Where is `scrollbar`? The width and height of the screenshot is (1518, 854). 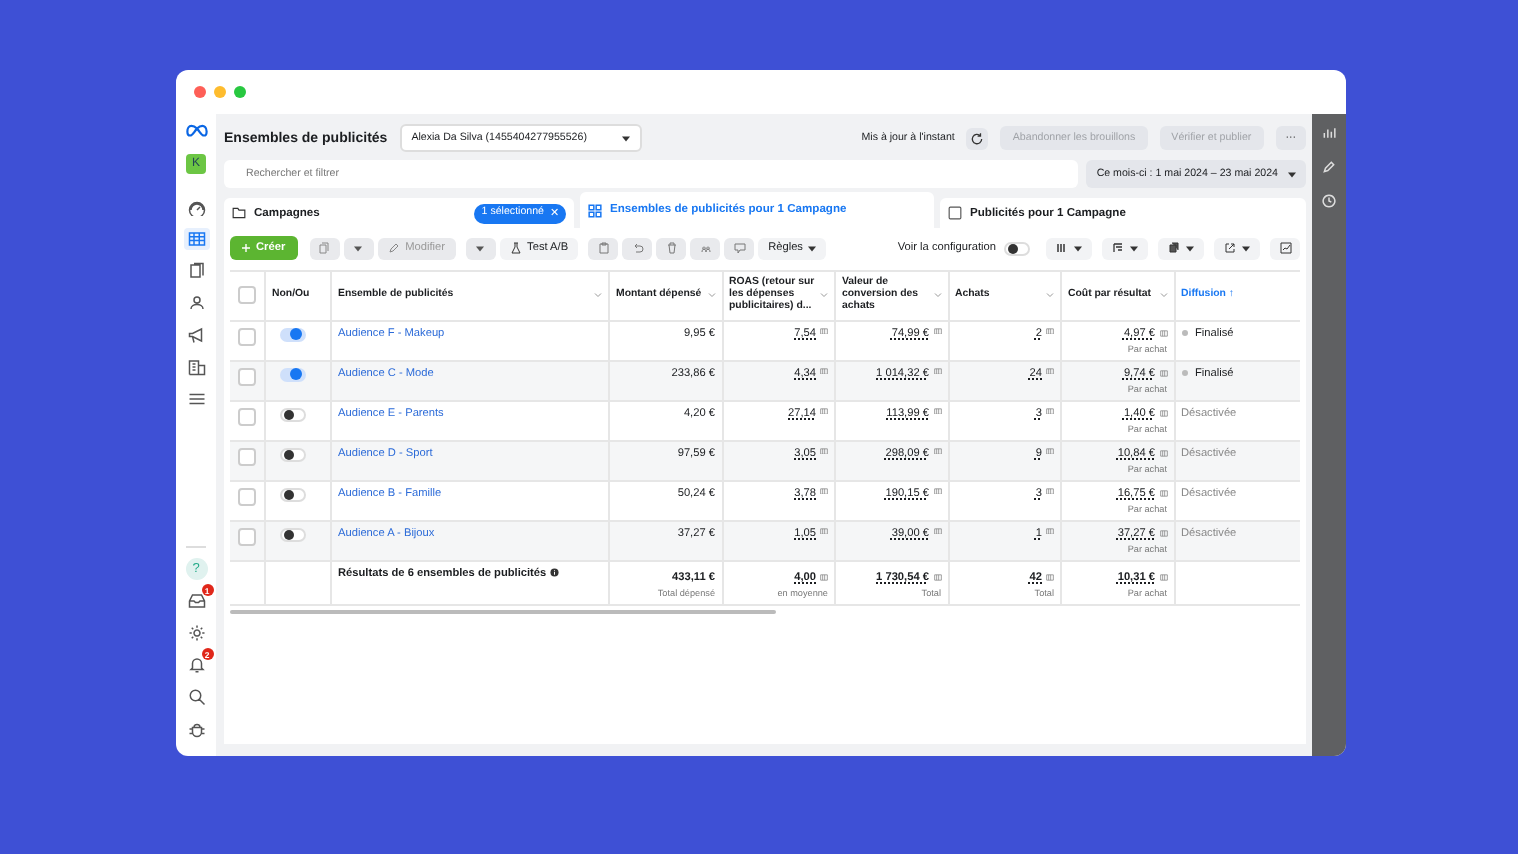
scrollbar is located at coordinates (503, 612).